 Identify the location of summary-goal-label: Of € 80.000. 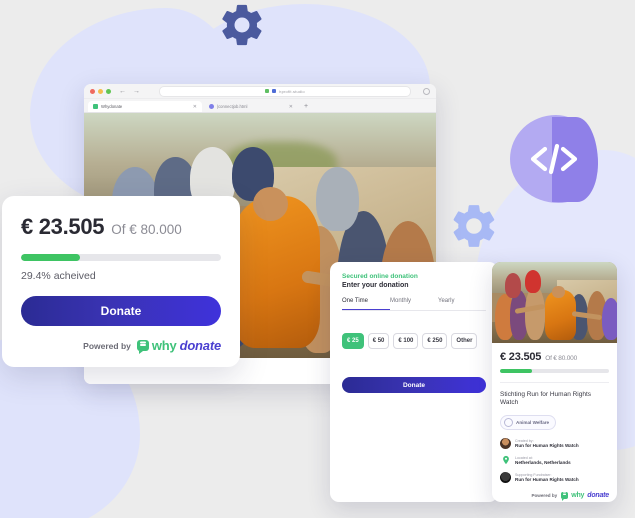
(146, 229).